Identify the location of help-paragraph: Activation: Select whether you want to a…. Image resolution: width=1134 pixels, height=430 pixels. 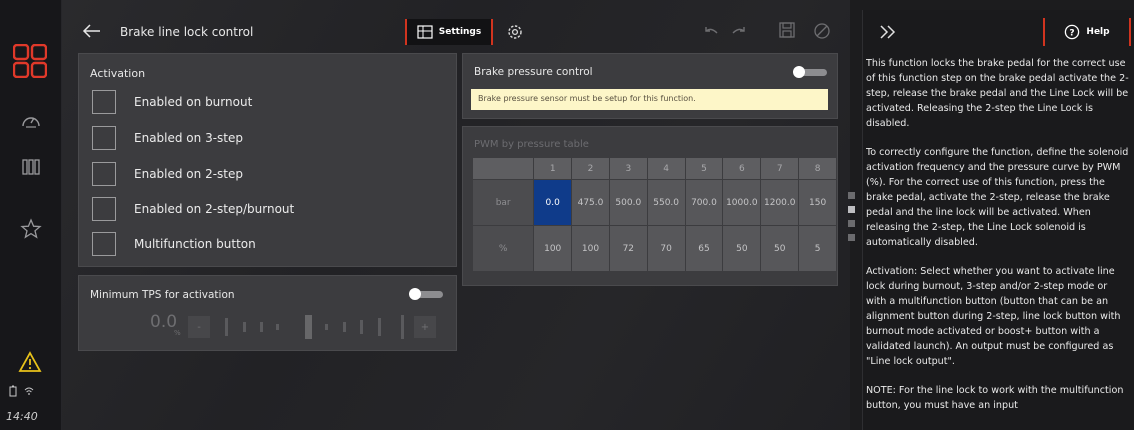
(993, 316).